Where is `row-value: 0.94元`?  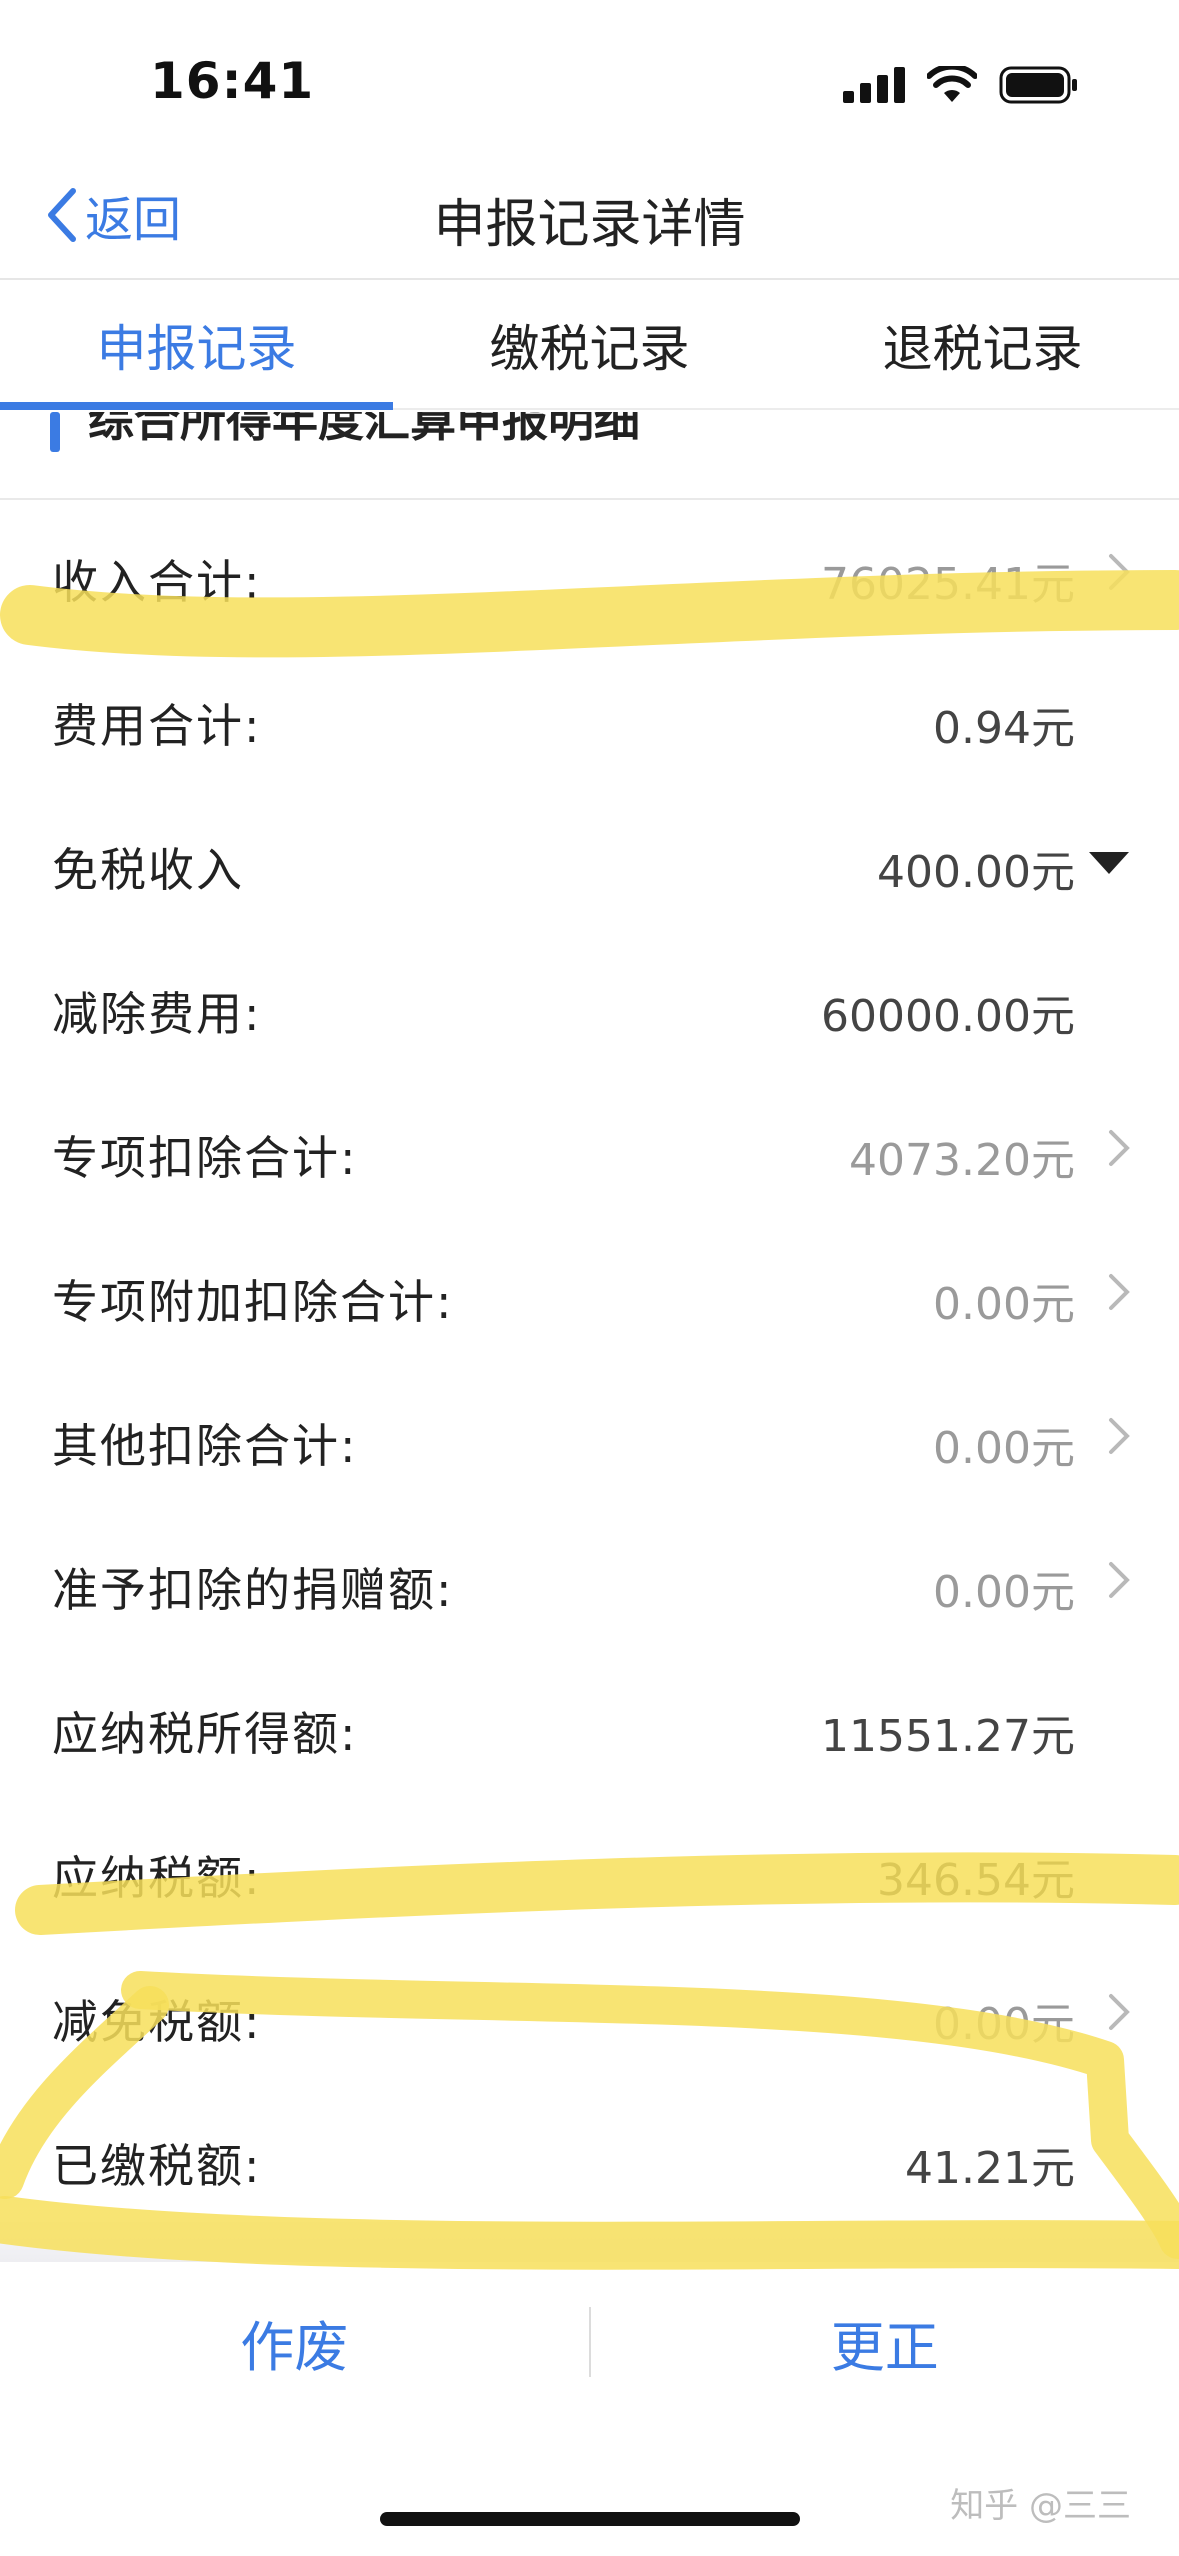
row-value: 0.94元 is located at coordinates (1004, 728).